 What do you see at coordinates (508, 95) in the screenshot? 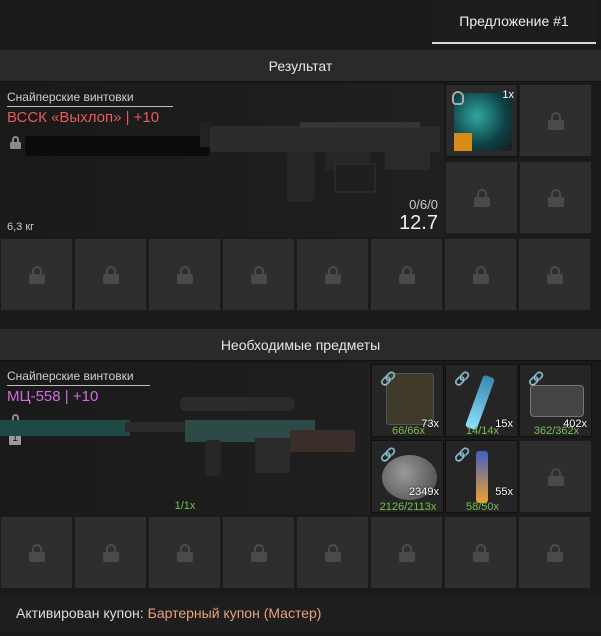
I see `skin-qty: 1x` at bounding box center [508, 95].